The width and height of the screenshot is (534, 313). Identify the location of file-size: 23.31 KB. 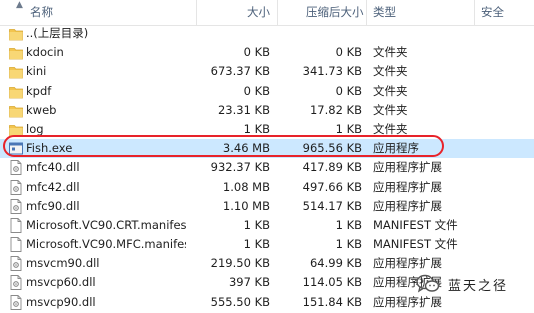
(243, 109).